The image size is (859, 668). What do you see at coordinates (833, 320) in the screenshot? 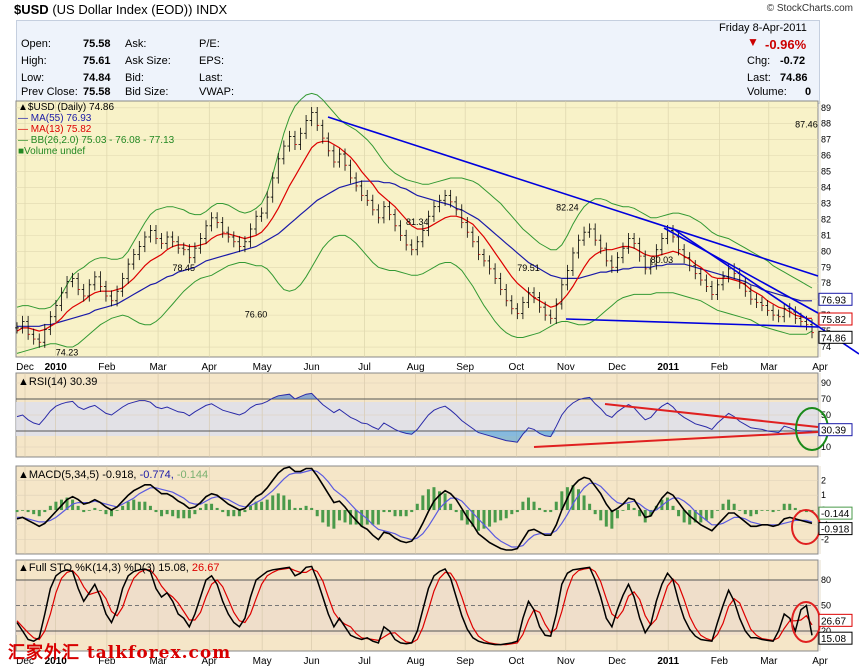
I see `ma13-value-tag: 75.82` at bounding box center [833, 320].